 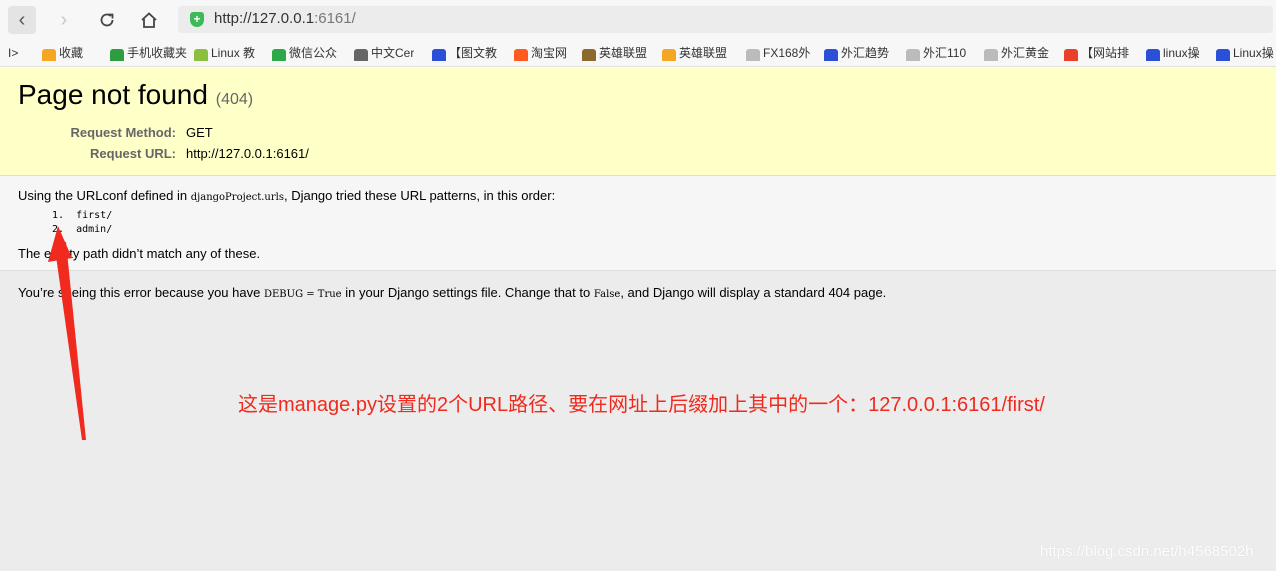 I want to click on watermark: https://blog.csdn.net/h4568502h, so click(x=1147, y=551).